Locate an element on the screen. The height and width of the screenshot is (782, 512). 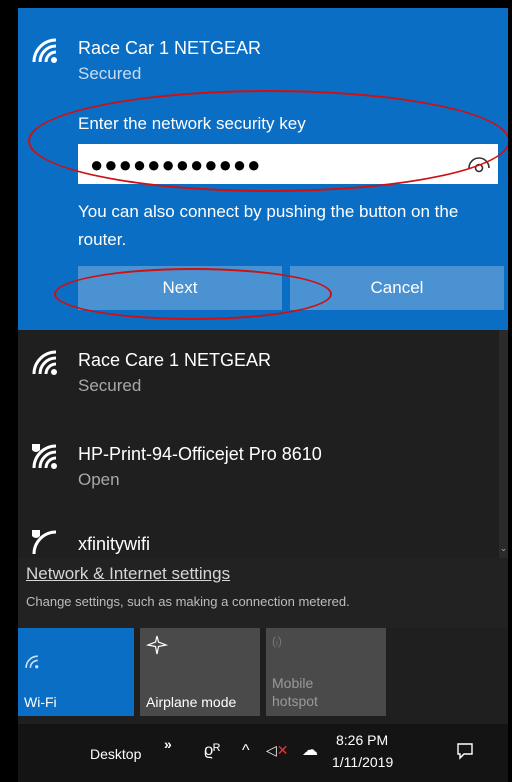
network-list-scrollbar: ⌄ is located at coordinates (503, 444).